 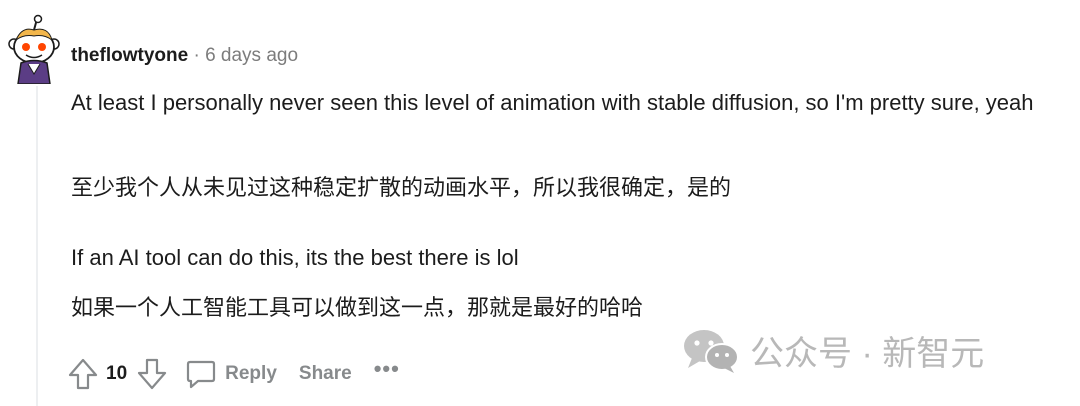 I want to click on more-options-button: •••, so click(x=387, y=369).